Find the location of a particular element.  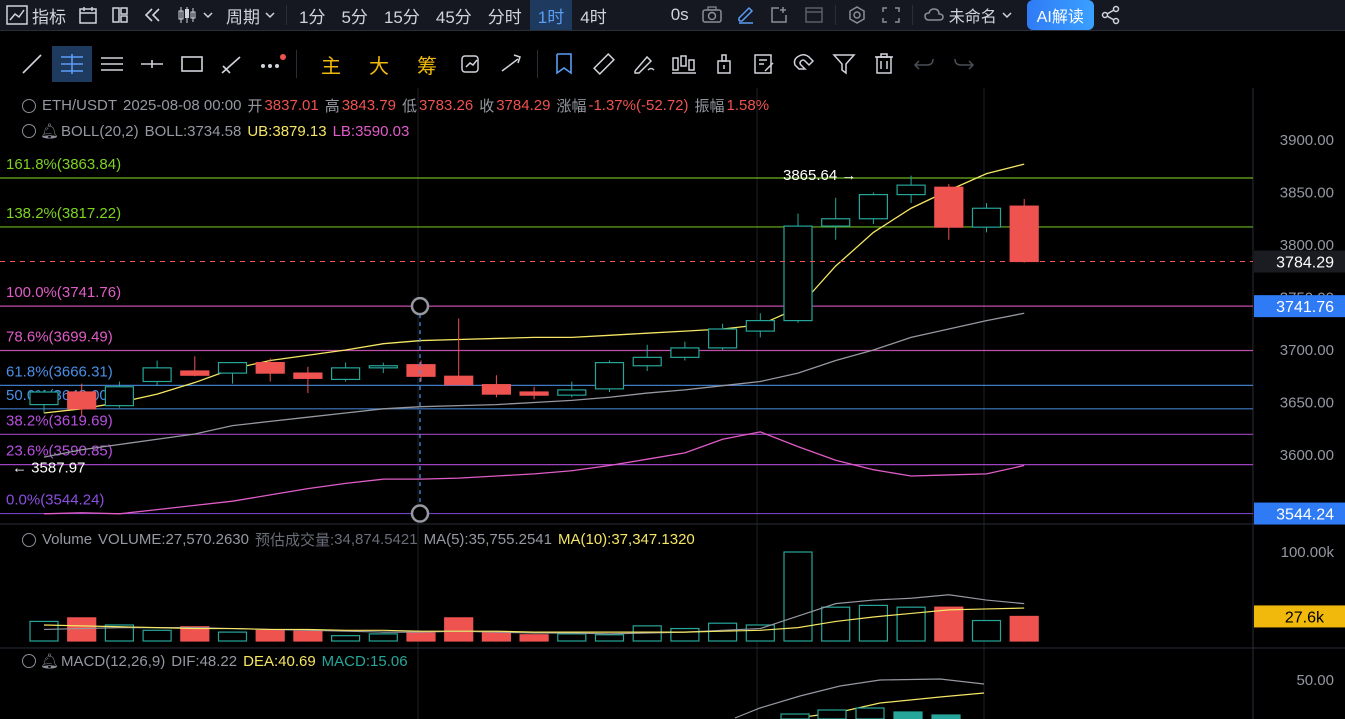

chip-button: 筹 is located at coordinates (427, 64).